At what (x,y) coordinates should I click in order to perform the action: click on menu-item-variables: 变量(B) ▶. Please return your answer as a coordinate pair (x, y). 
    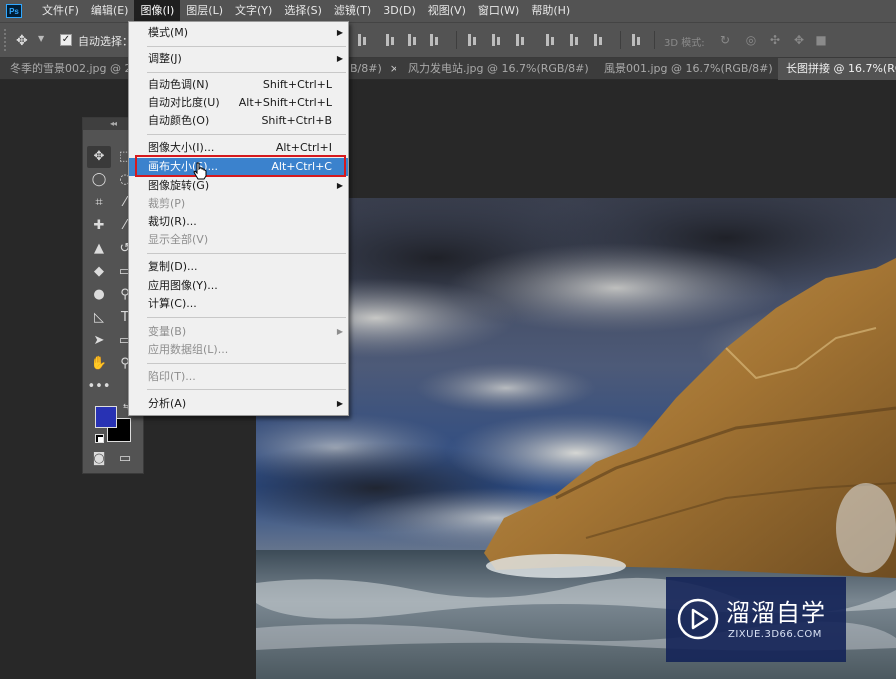
    Looking at the image, I should click on (238, 332).